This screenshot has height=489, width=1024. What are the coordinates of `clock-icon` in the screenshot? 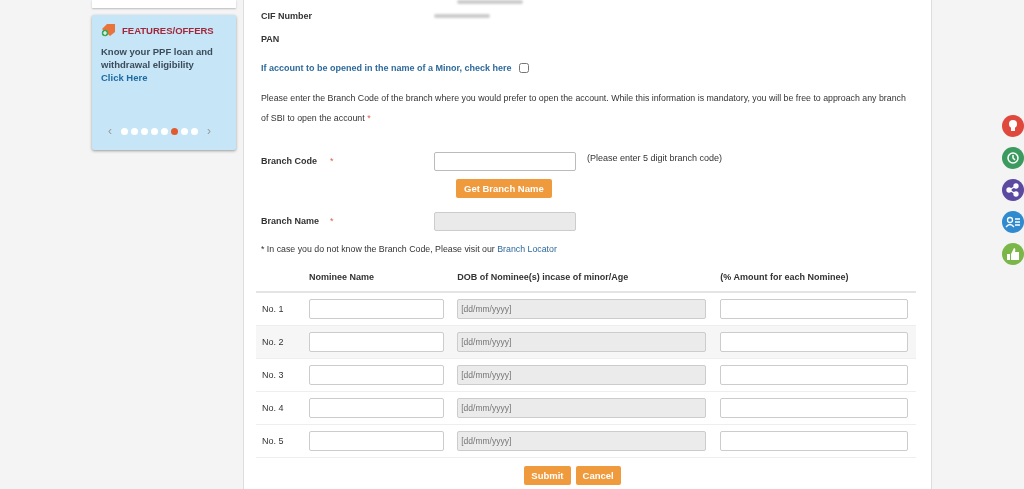 It's located at (1013, 158).